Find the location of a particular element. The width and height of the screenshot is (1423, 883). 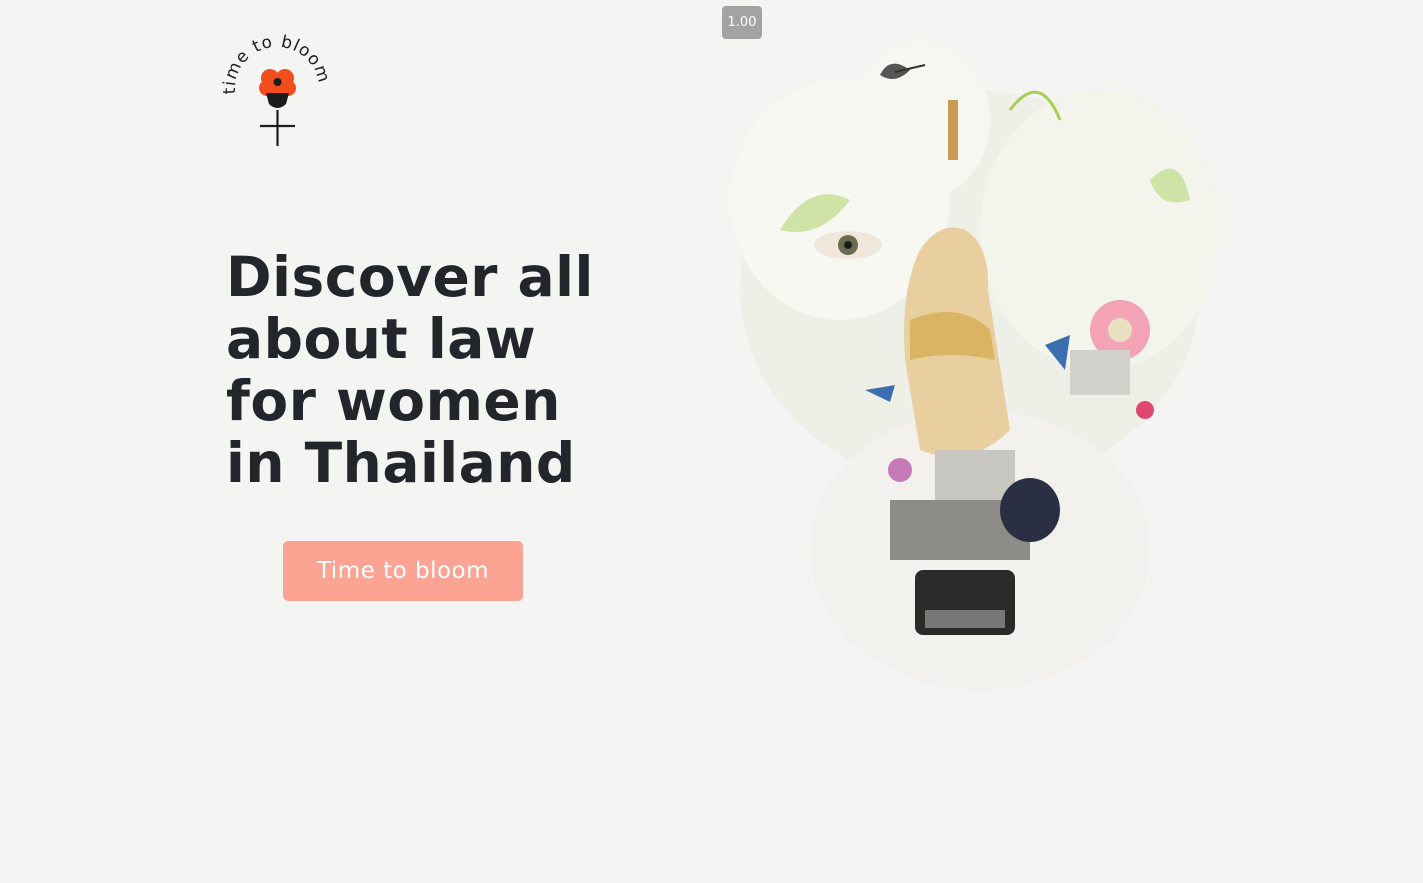

headline-line-4: in Thailand is located at coordinates (401, 463).